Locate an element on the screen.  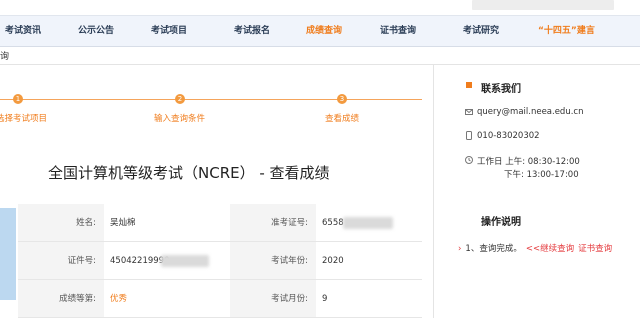
top-strip is located at coordinates (320, 7).